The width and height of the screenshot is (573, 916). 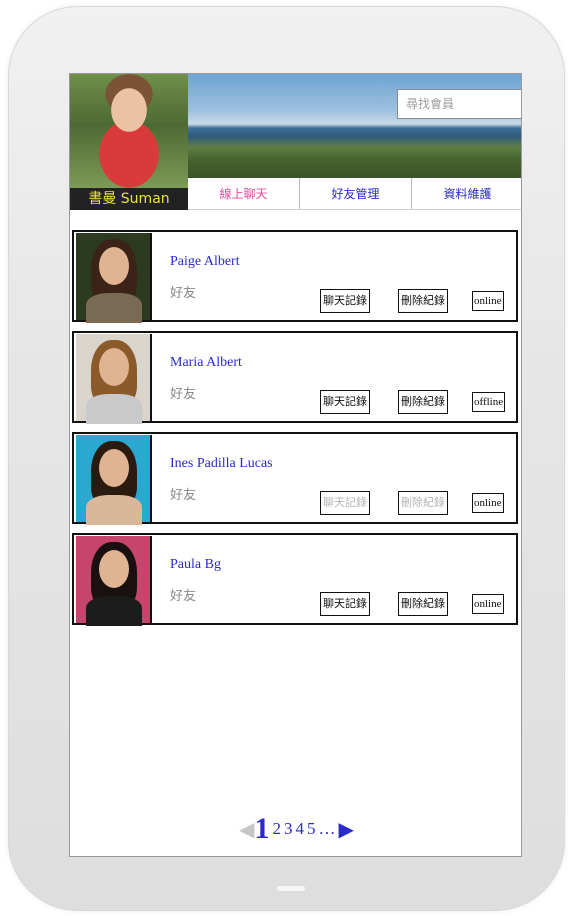 I want to click on page-number-link: 3, so click(x=288, y=828).